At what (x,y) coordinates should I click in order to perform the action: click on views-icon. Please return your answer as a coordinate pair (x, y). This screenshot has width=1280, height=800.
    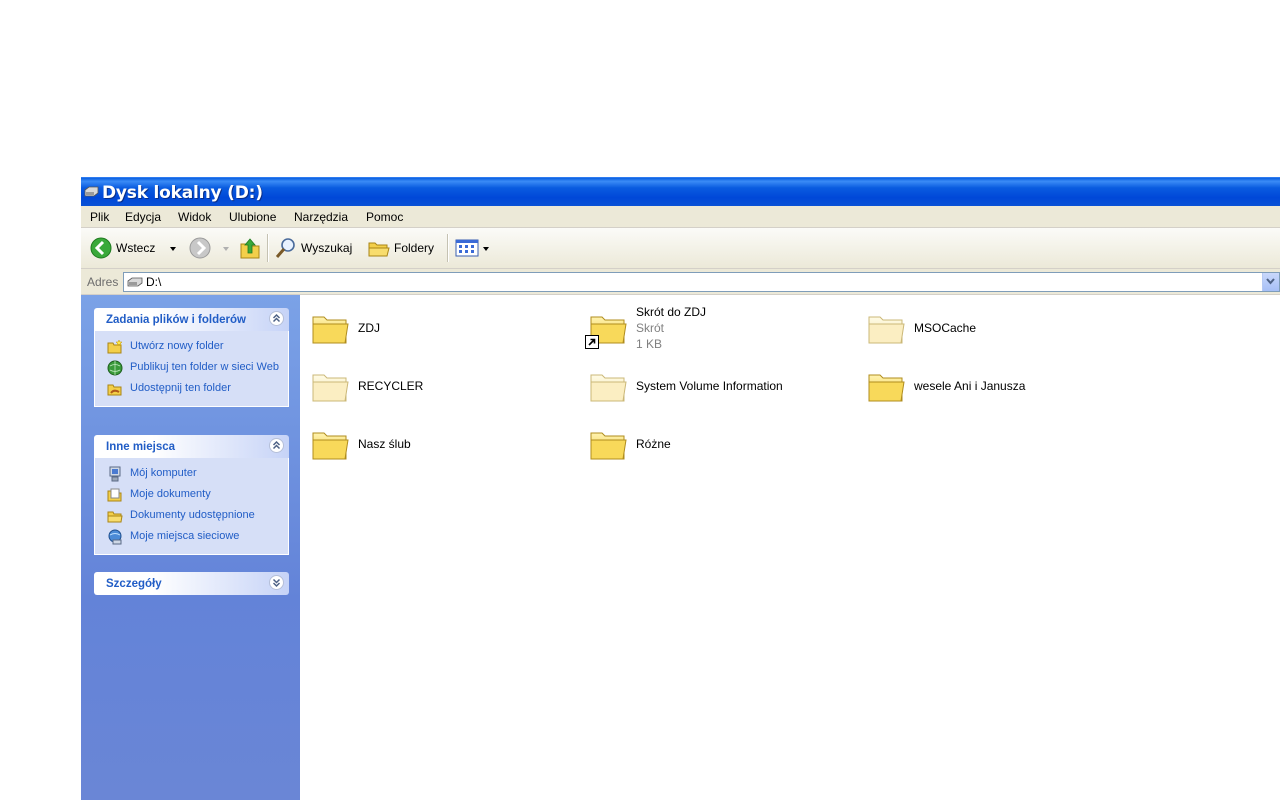
    Looking at the image, I should click on (467, 248).